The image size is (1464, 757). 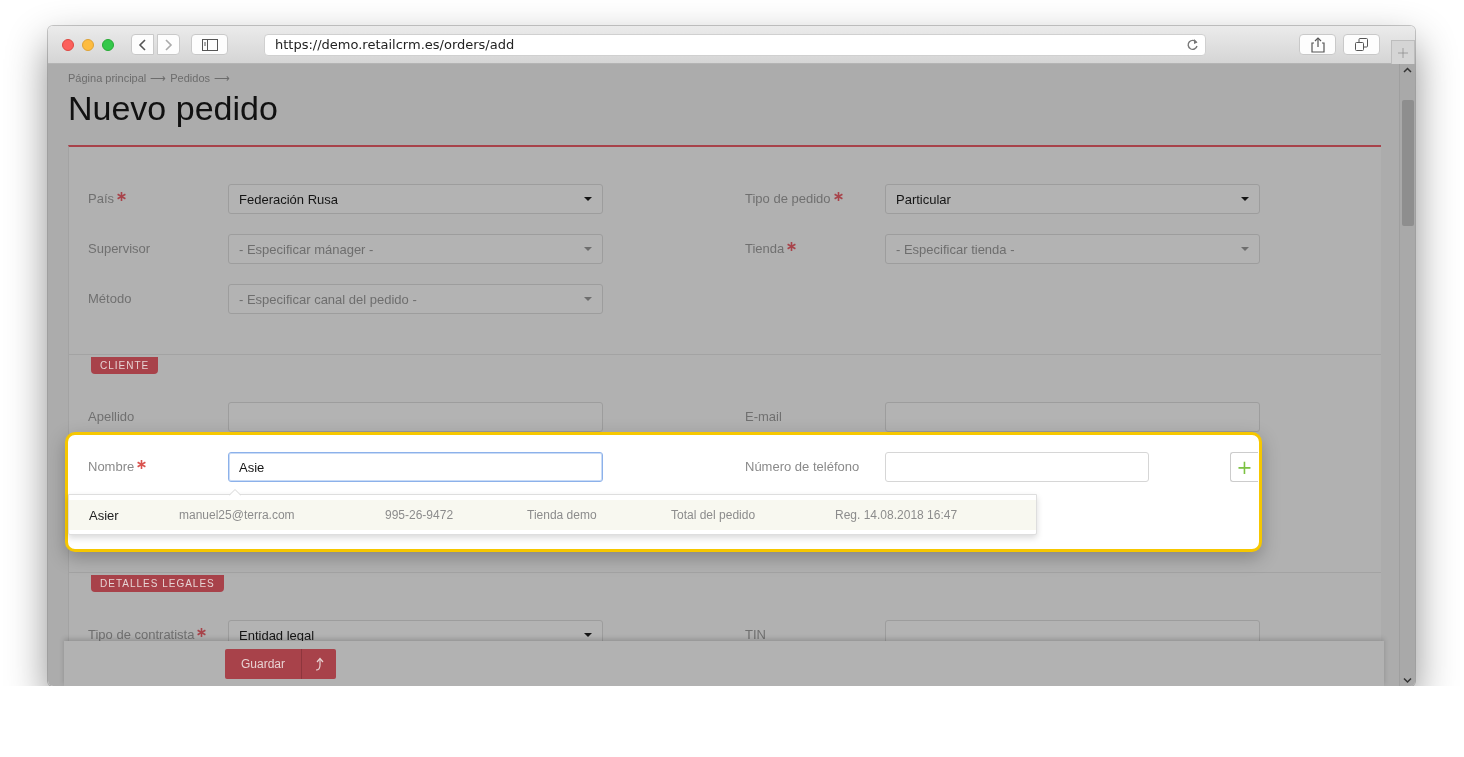 What do you see at coordinates (1072, 249) in the screenshot?
I see `select-field: - Especificar tienda -` at bounding box center [1072, 249].